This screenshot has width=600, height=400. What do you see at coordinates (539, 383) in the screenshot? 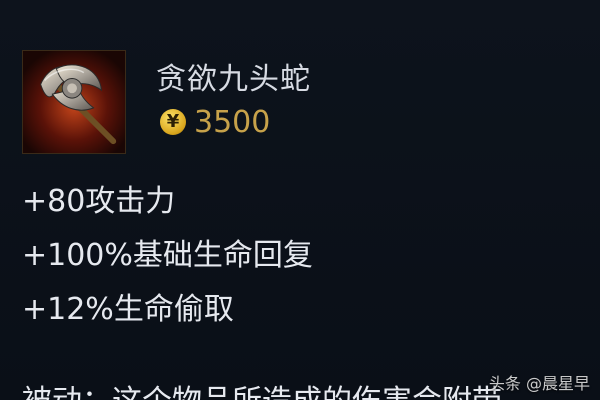
I see `watermark: 头条 @晨星早` at bounding box center [539, 383].